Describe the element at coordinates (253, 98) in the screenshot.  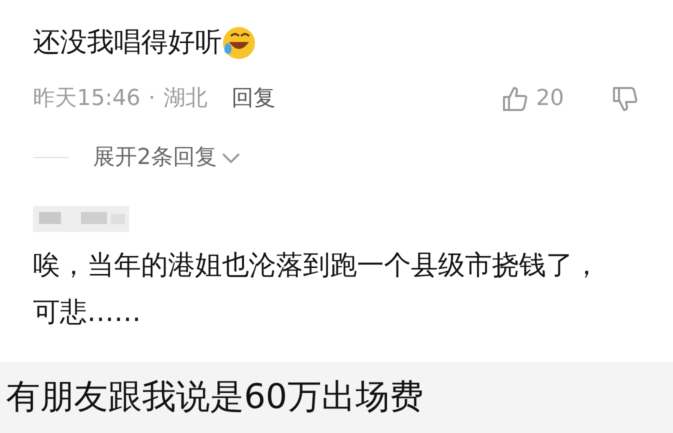
I see `reply-button: 回复` at that location.